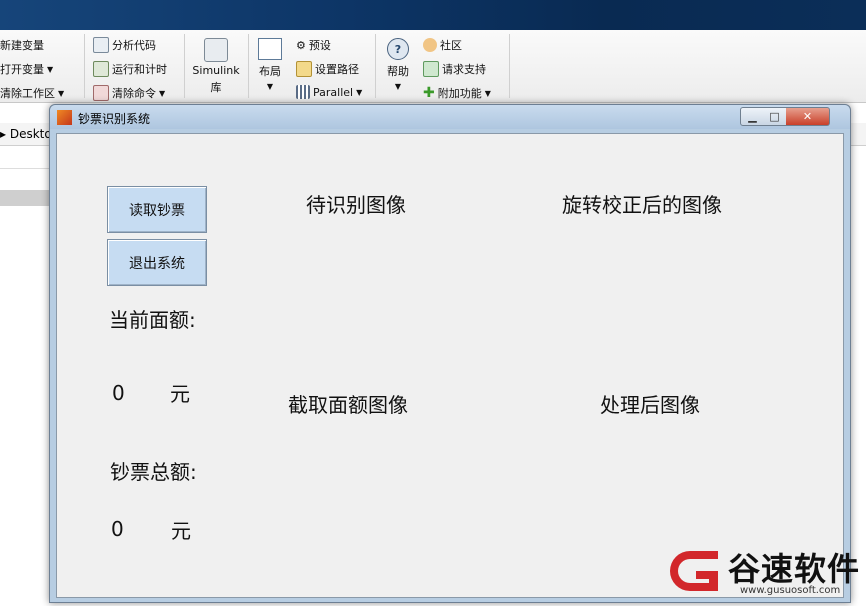 The height and width of the screenshot is (606, 866). Describe the element at coordinates (398, 71) in the screenshot. I see `help-label: 帮助` at that location.